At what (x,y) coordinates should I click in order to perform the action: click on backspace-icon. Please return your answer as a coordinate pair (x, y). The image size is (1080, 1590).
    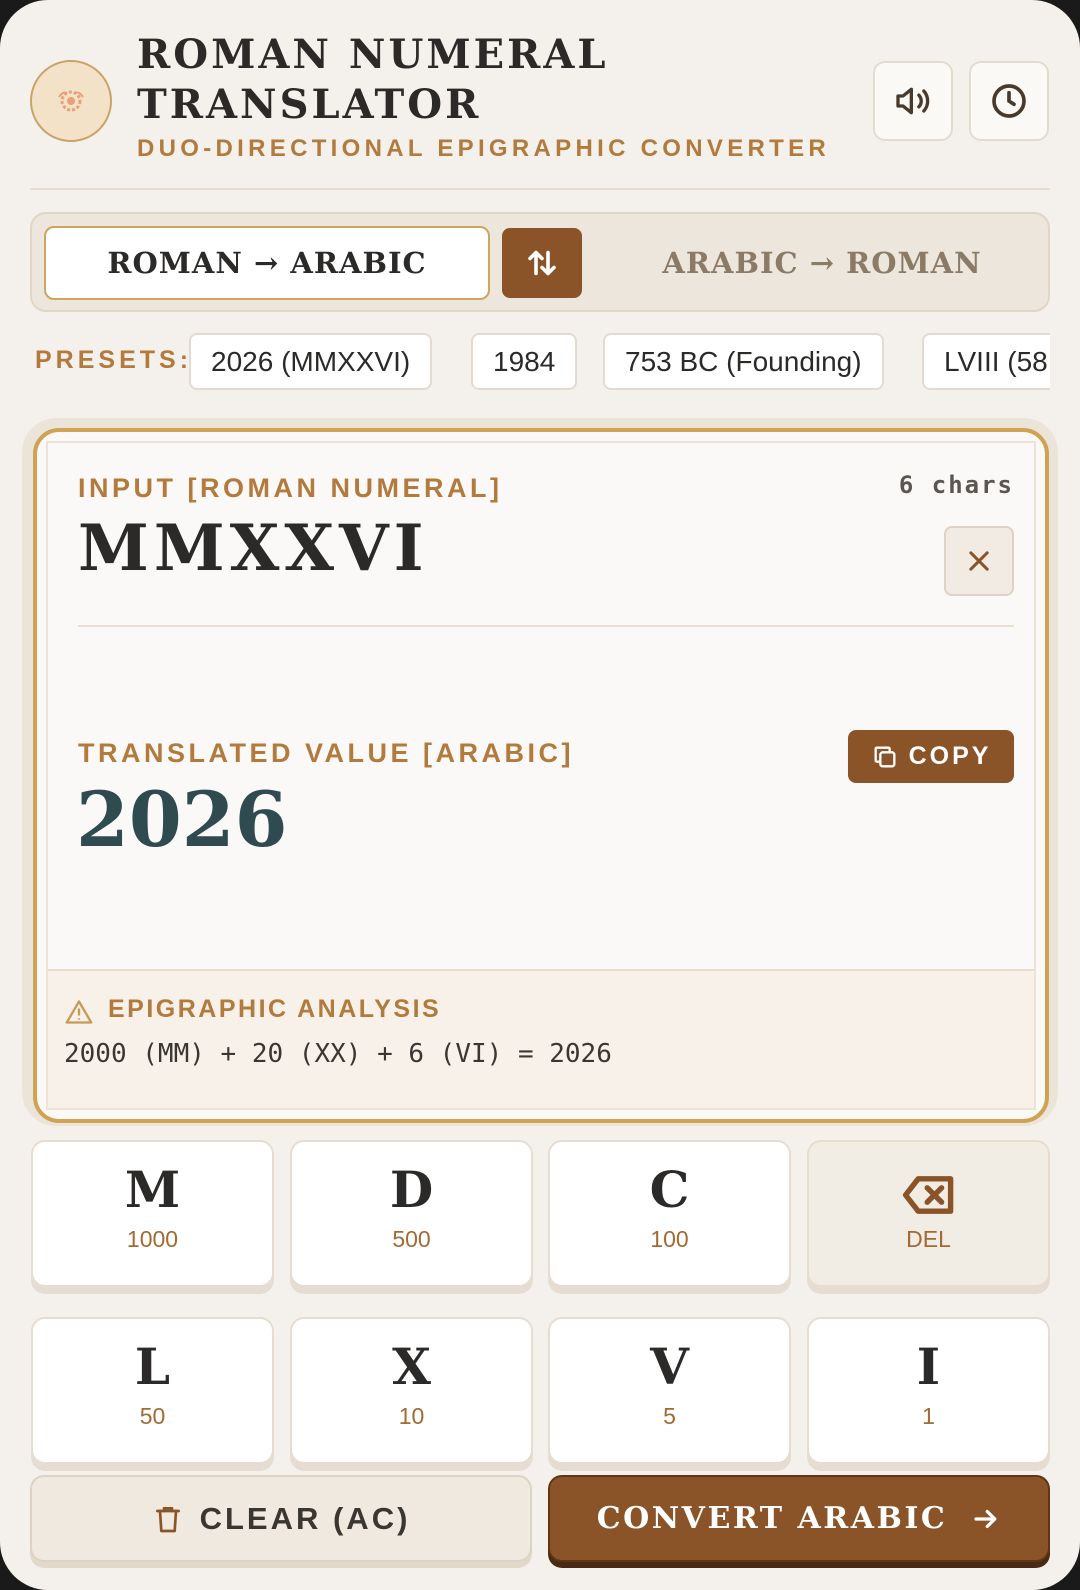
    Looking at the image, I should click on (928, 1195).